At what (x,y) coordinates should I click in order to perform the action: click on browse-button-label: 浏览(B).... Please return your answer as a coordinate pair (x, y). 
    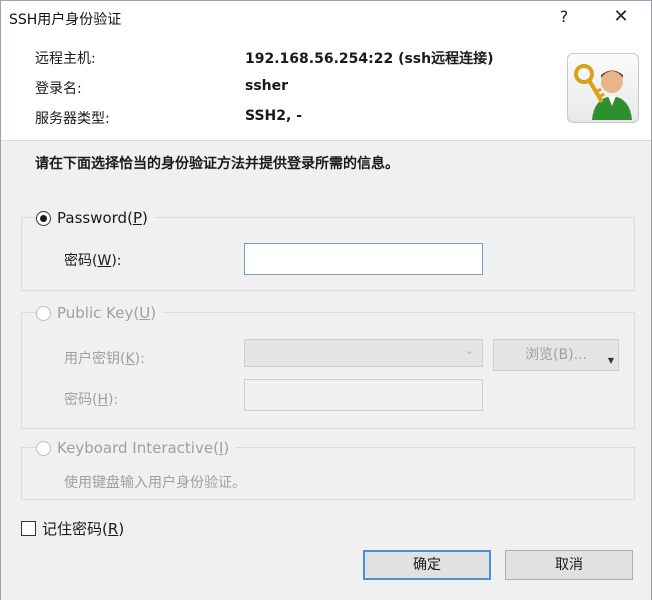
    Looking at the image, I should click on (556, 355).